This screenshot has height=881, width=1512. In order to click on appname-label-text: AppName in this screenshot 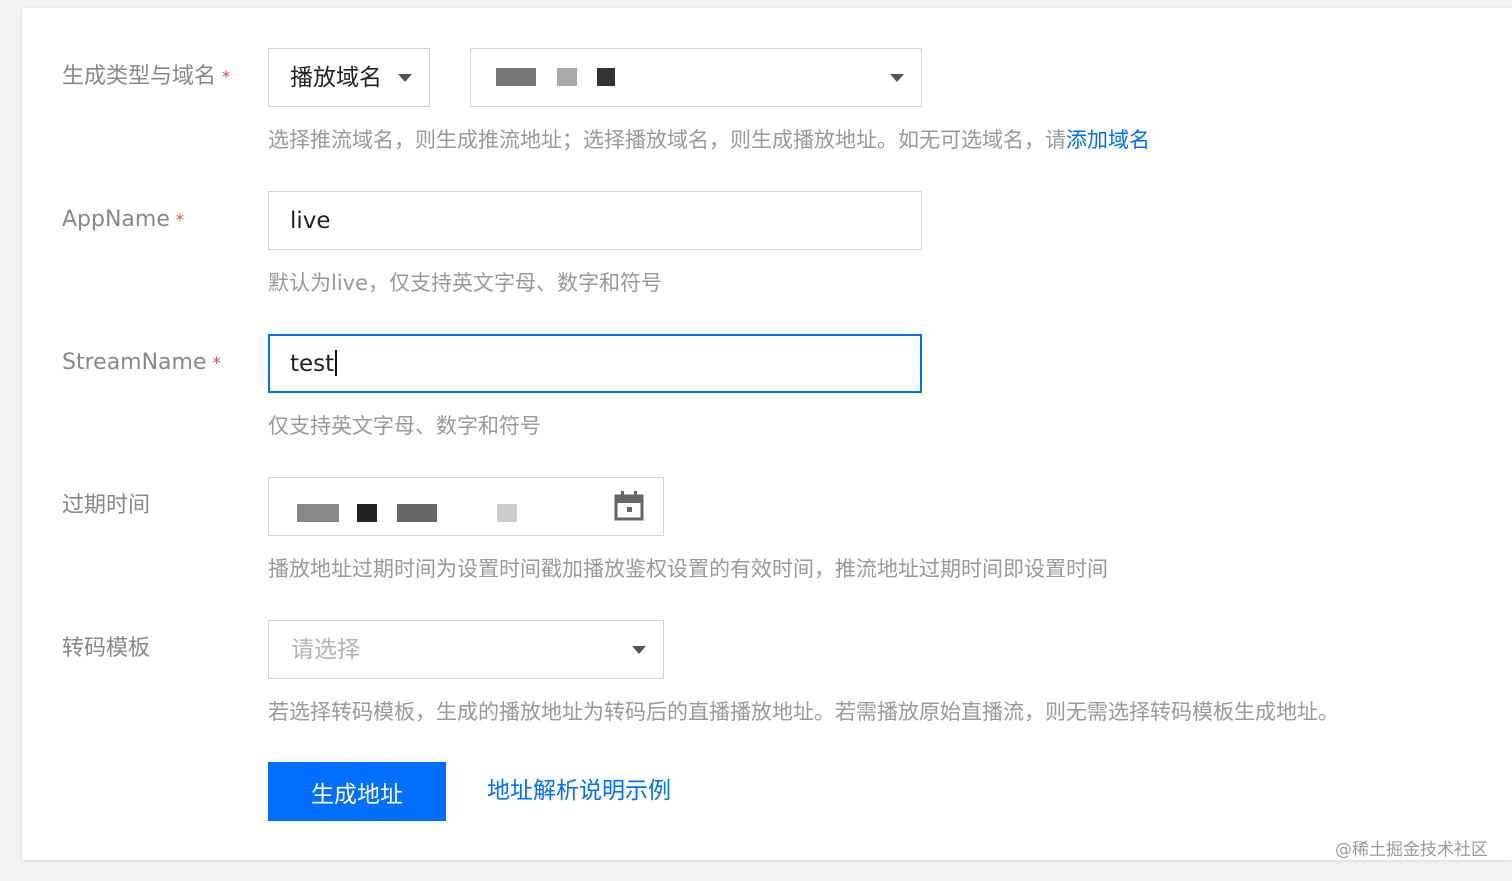, I will do `click(116, 219)`.